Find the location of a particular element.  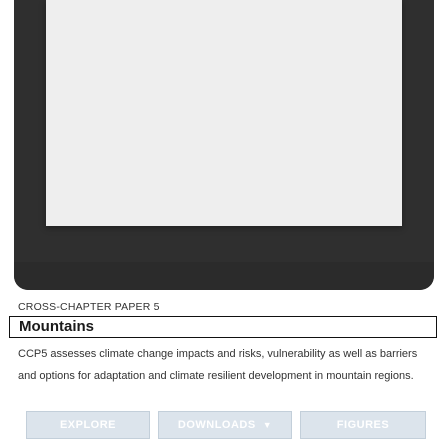

section-kicker: CROSS-CHAPTER PAPER 5 is located at coordinates (89, 307).